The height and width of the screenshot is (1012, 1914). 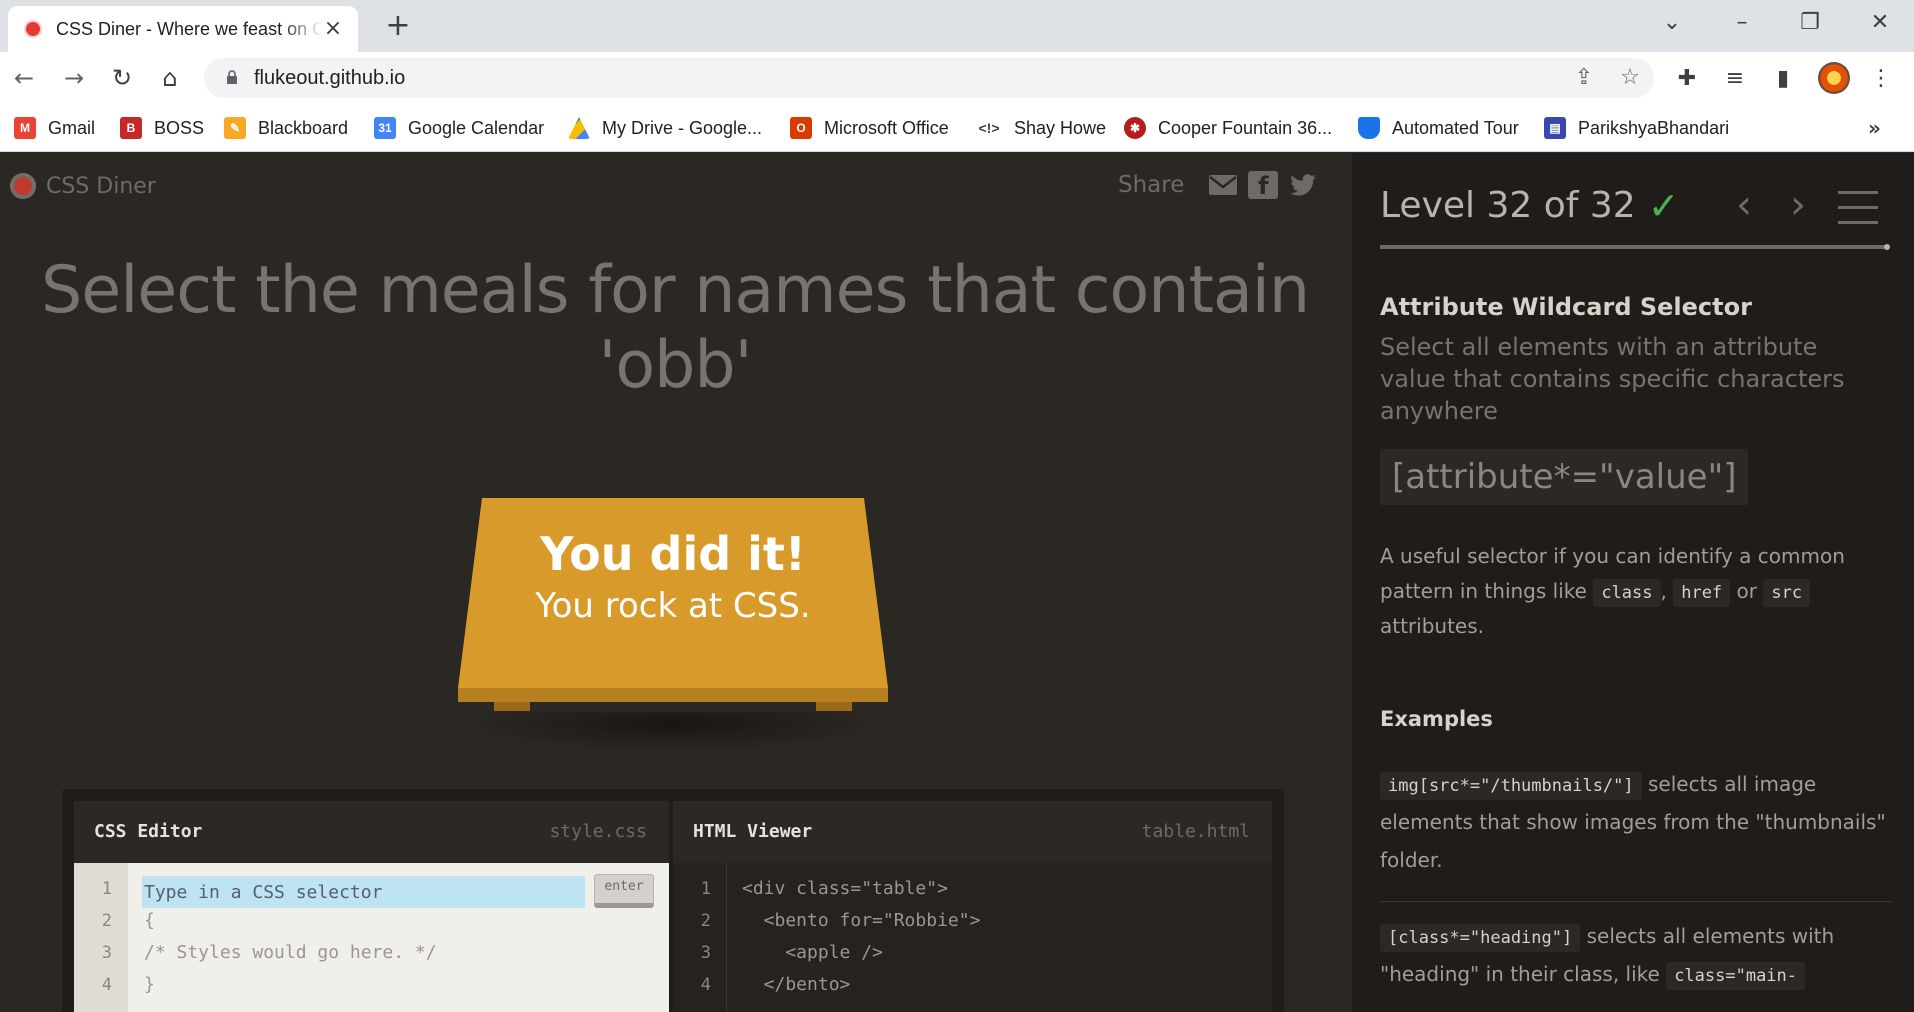 What do you see at coordinates (1263, 185) in the screenshot?
I see `facebook-icon: f` at bounding box center [1263, 185].